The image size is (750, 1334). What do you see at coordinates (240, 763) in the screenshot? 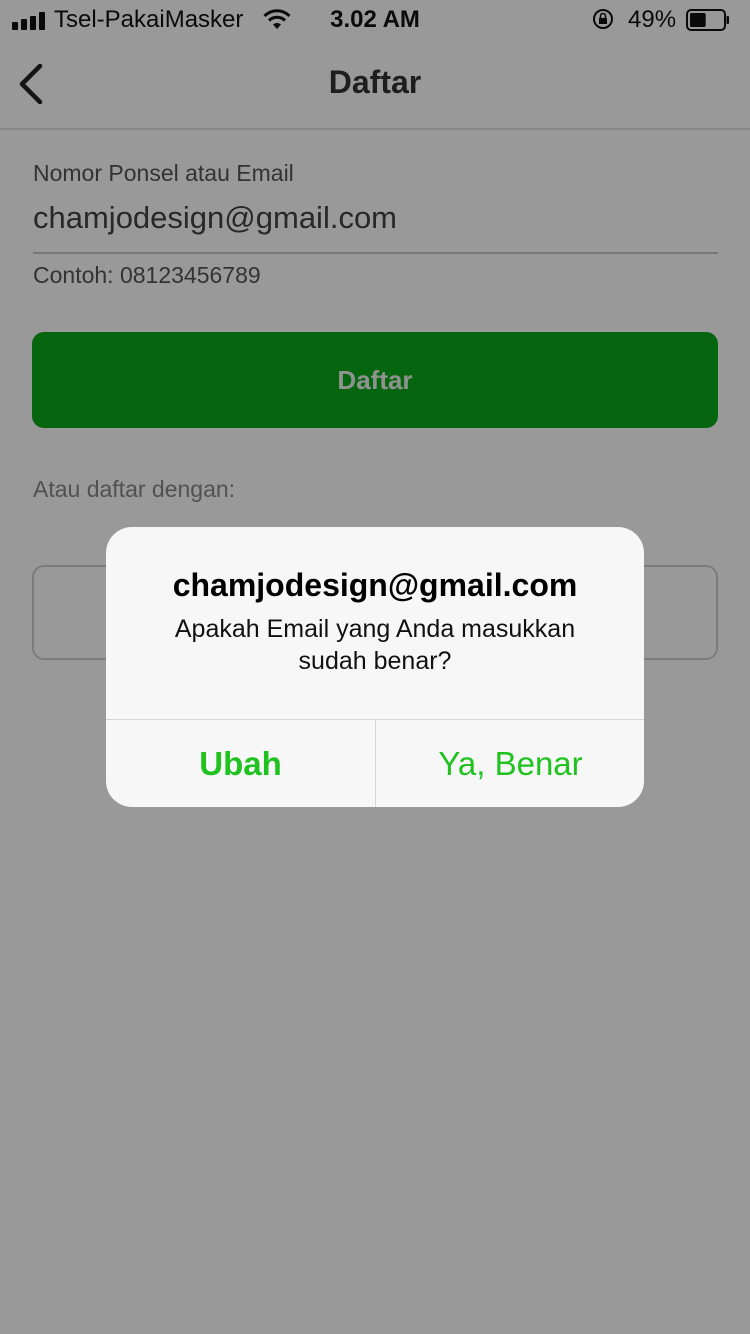
I see `edit-button: Ubah` at bounding box center [240, 763].